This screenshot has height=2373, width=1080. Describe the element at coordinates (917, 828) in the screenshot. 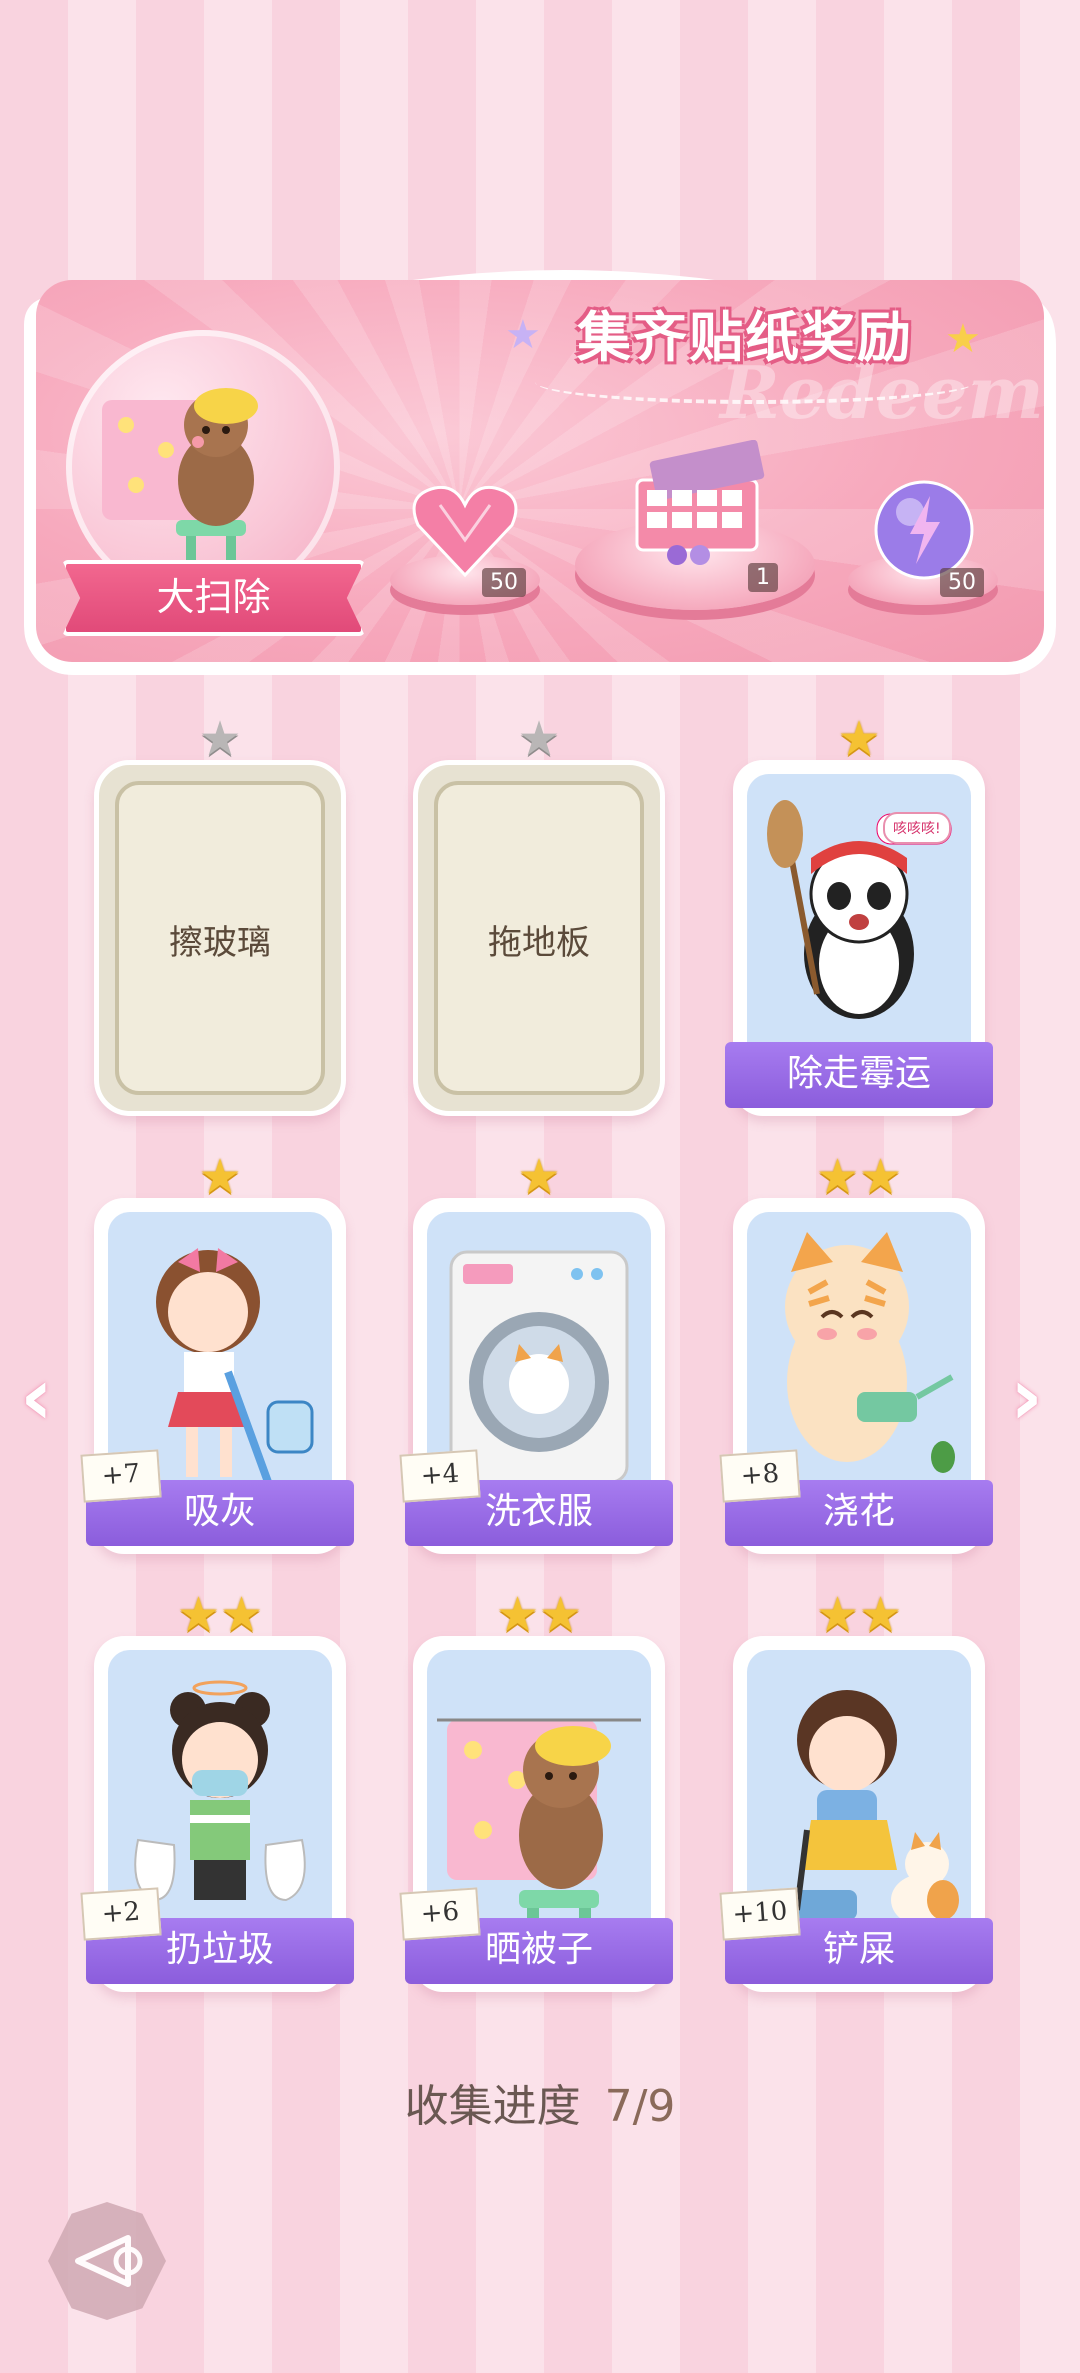

I see `speech-bubble: 咳咳咳!` at that location.